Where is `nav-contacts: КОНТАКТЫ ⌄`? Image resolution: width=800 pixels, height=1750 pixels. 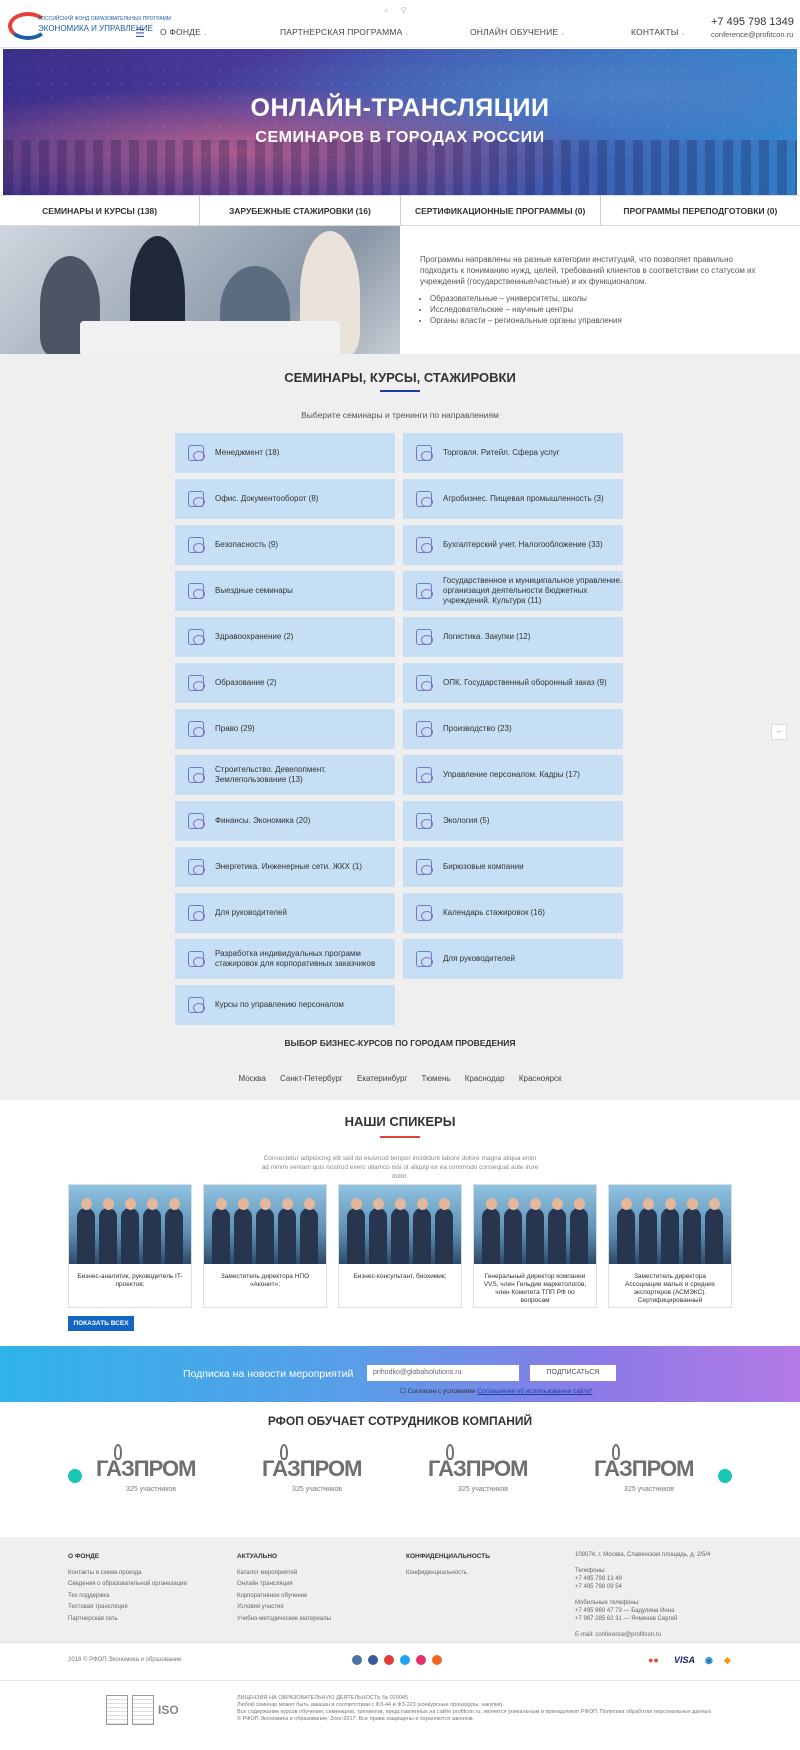
nav-contacts: КОНТАКТЫ ⌄ is located at coordinates (658, 32).